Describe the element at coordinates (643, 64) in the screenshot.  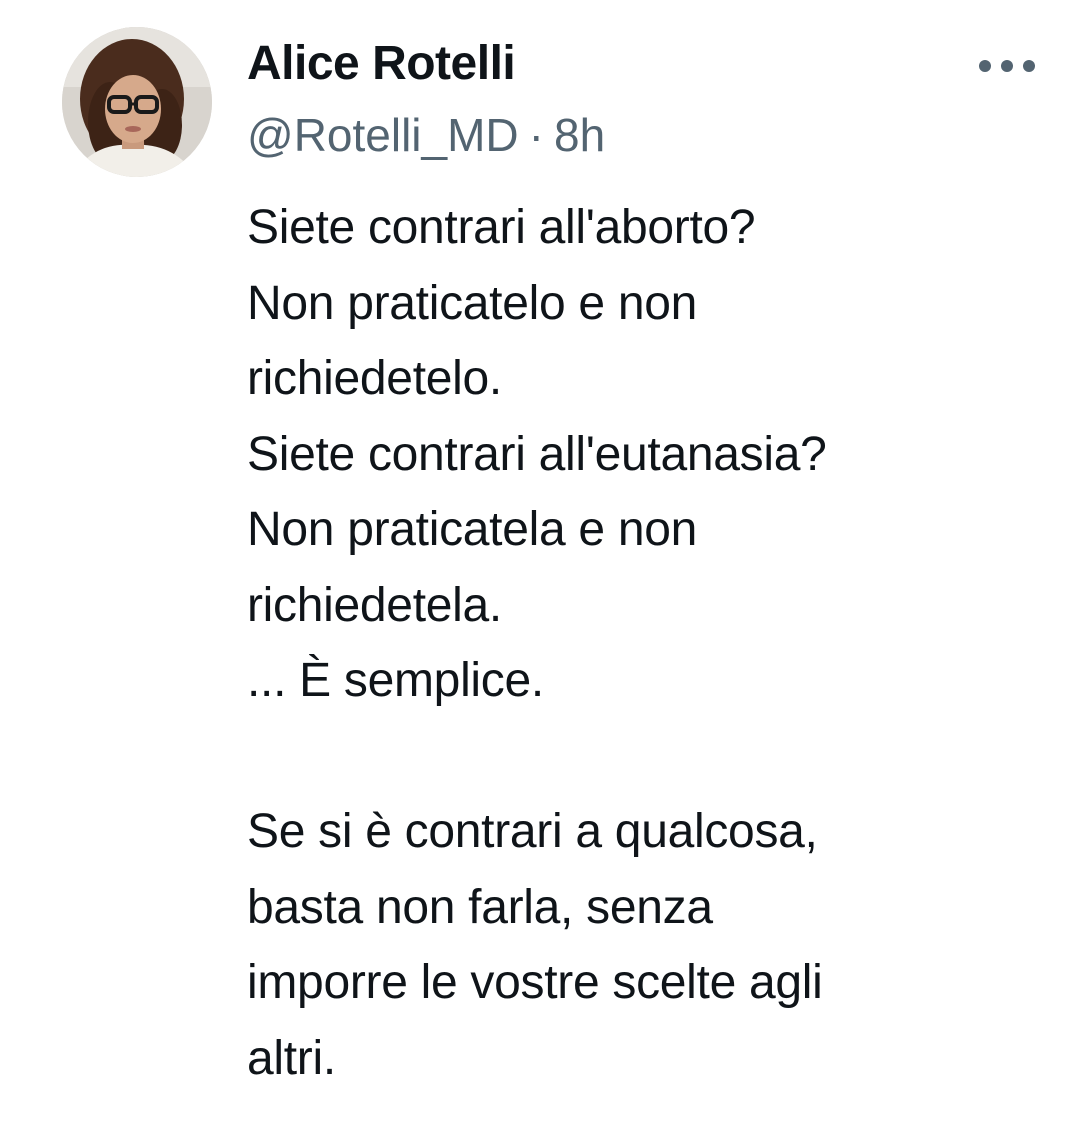
I see `author-display-name: Alice Rotelli` at that location.